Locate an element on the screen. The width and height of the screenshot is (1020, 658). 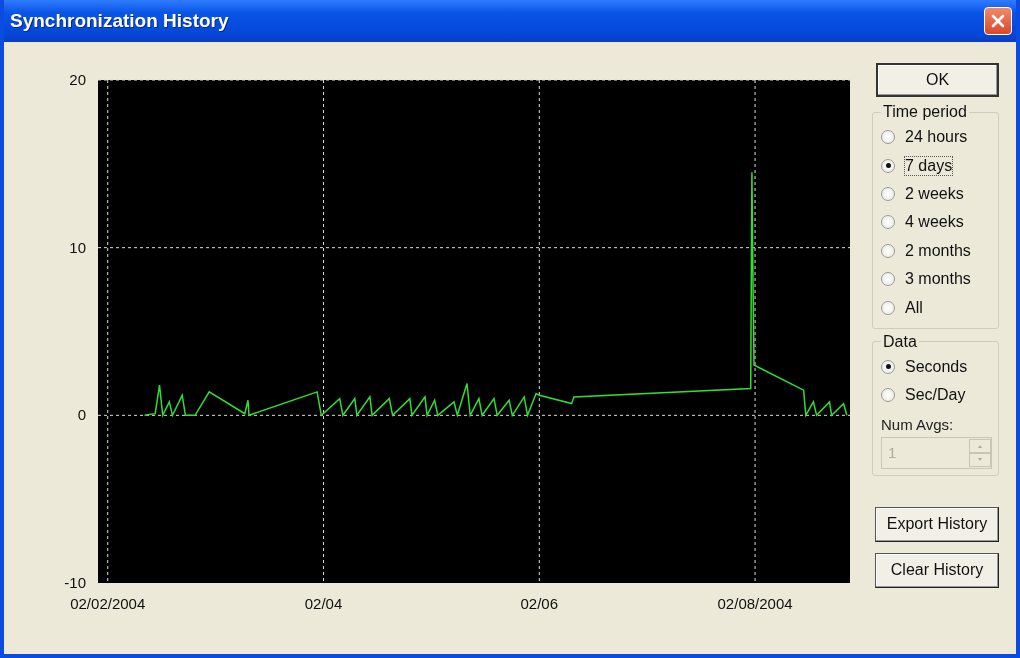
axis-label: -10 is located at coordinates (75, 582).